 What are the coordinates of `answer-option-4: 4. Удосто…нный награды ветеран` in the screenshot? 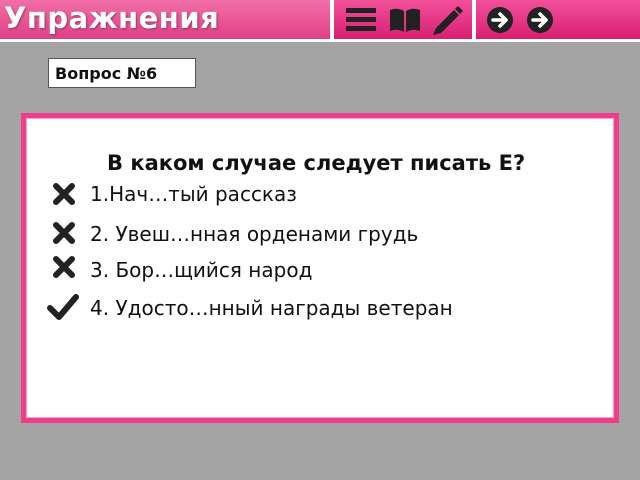 It's located at (271, 308).